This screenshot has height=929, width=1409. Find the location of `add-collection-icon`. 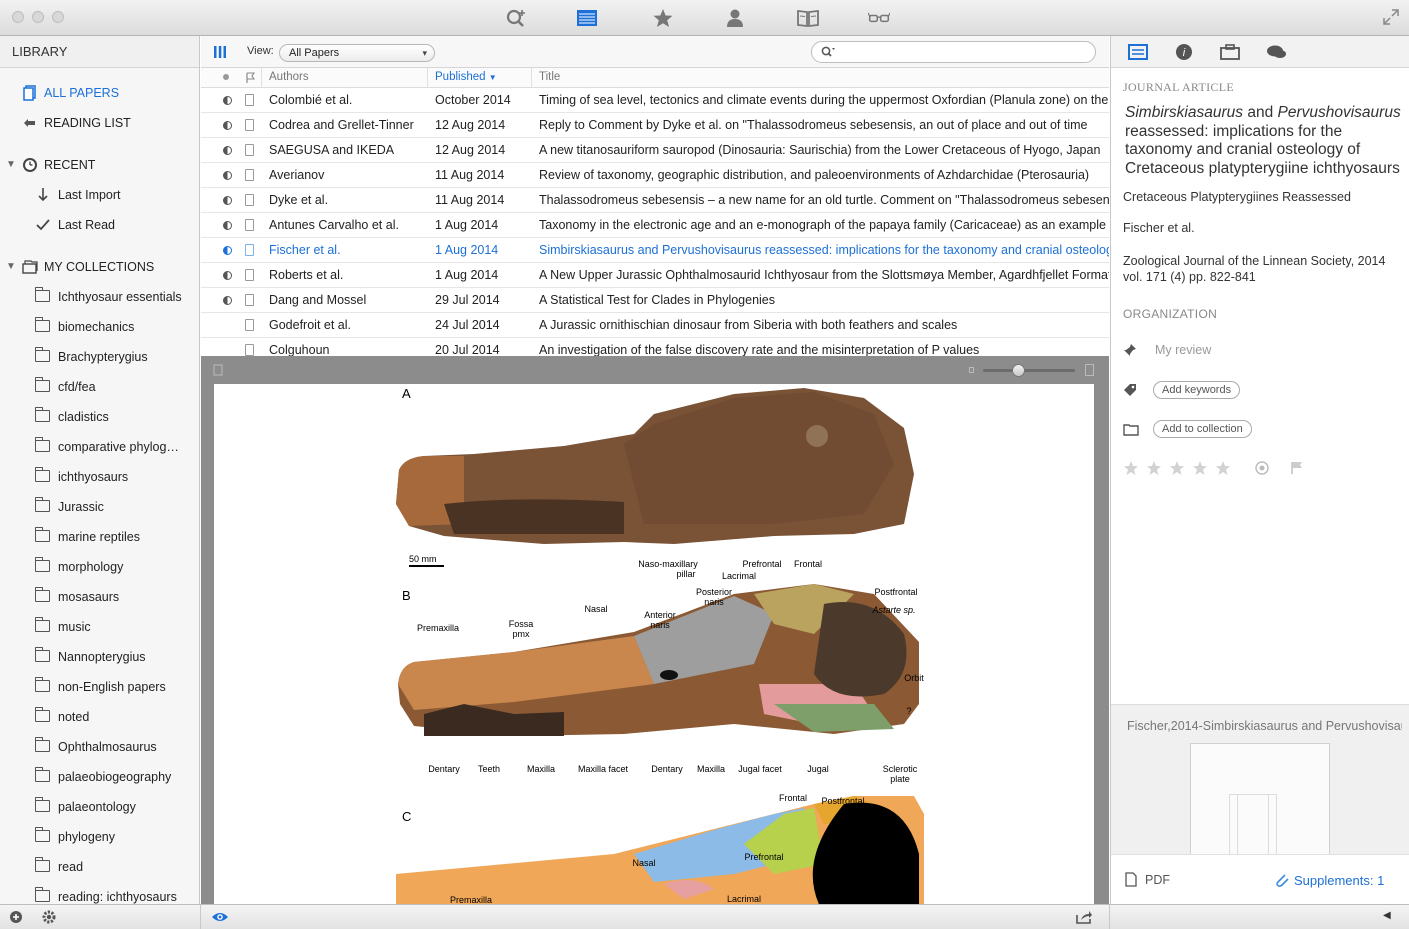

add-collection-icon is located at coordinates (16, 917).